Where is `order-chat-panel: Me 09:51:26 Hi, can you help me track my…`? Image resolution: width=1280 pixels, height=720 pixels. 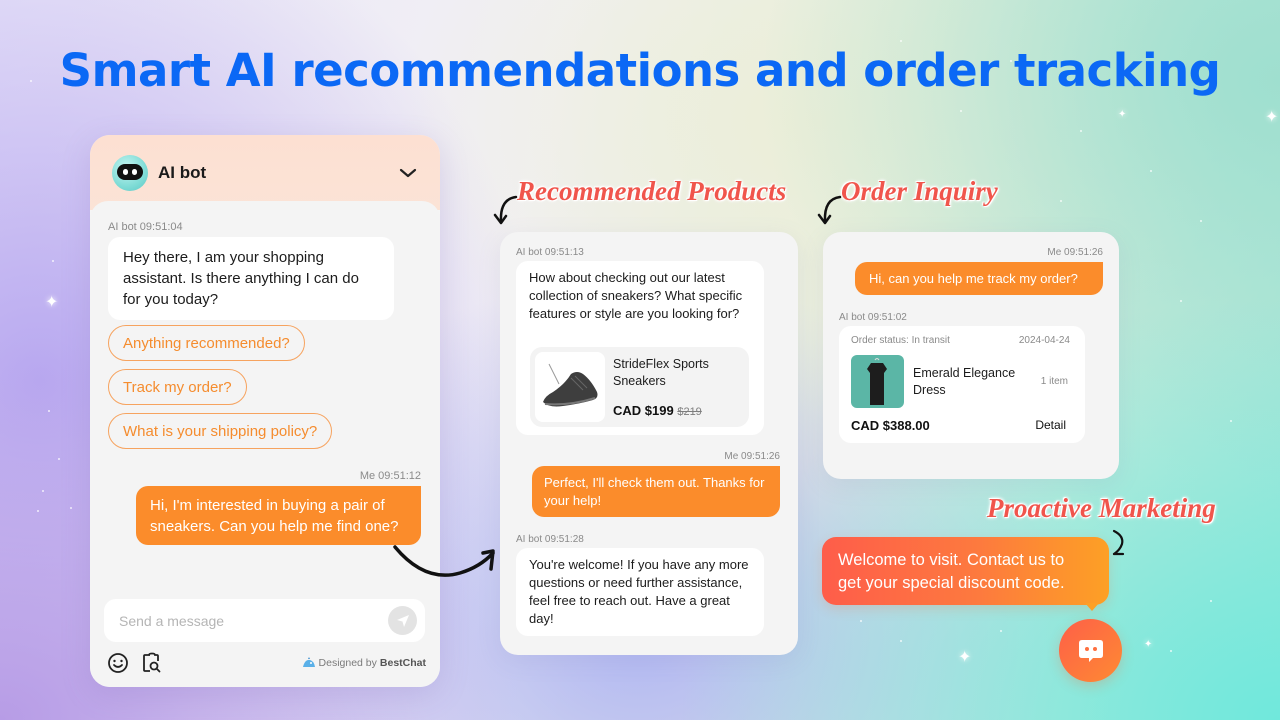
order-chat-panel: Me 09:51:26 Hi, can you help me track my… is located at coordinates (971, 355).